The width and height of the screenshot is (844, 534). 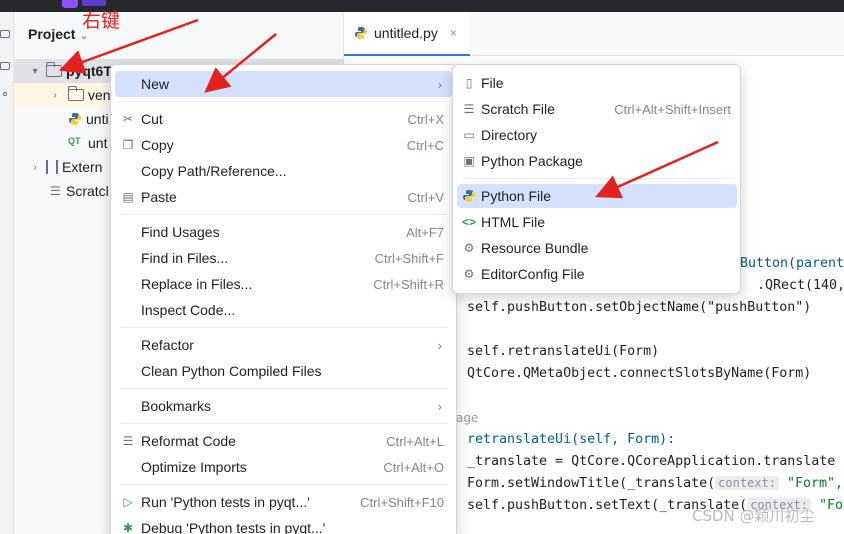 I want to click on project-panel-title: Project ⌄, so click(x=58, y=34).